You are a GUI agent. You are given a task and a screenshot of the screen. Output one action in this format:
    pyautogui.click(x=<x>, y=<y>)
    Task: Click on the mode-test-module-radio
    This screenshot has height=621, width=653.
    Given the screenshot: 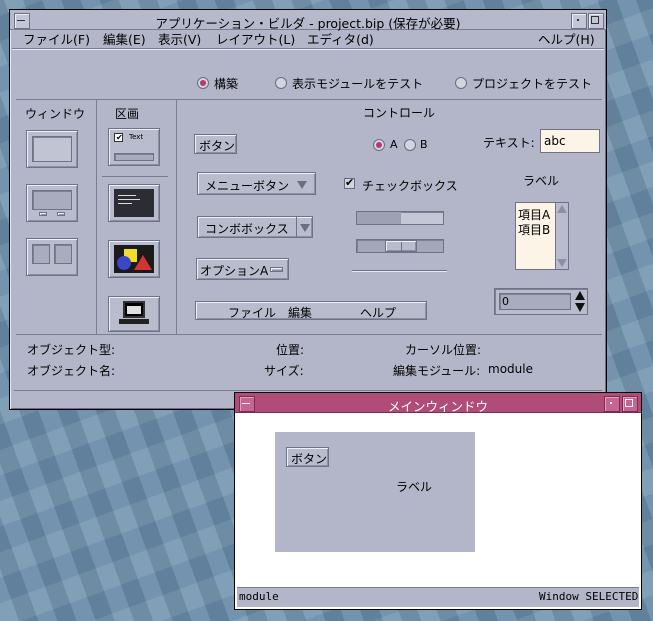 What is the action you would take?
    pyautogui.click(x=281, y=83)
    